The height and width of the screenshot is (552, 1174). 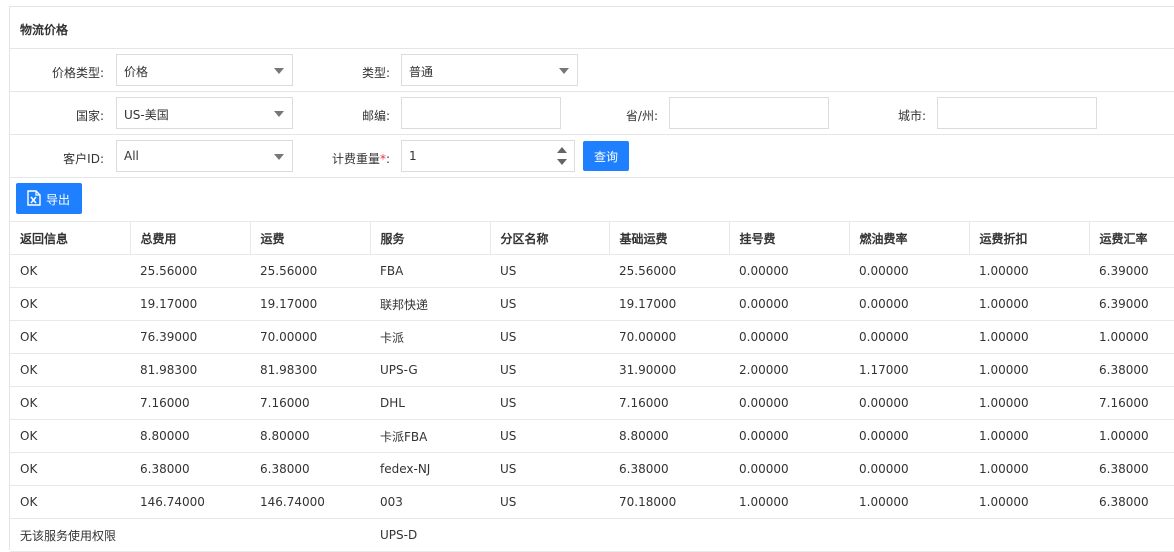 What do you see at coordinates (70, 535) in the screenshot?
I see `cell-return-info: 无该服务使用权限` at bounding box center [70, 535].